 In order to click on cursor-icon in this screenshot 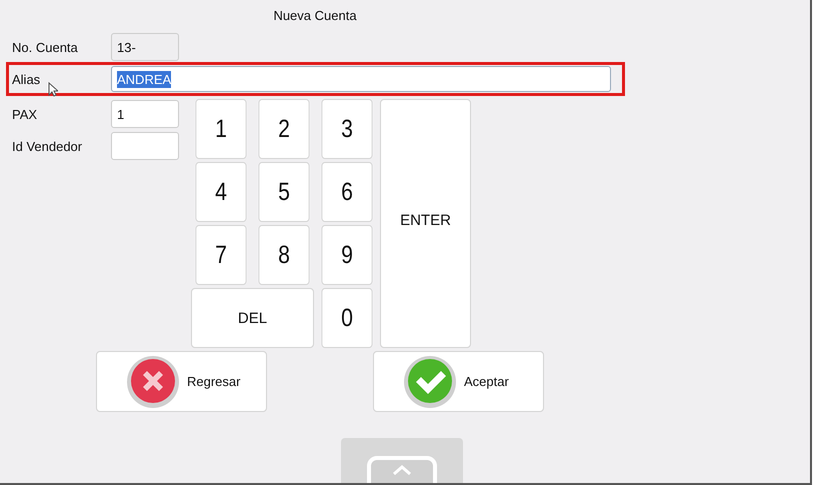, I will do `click(53, 89)`.